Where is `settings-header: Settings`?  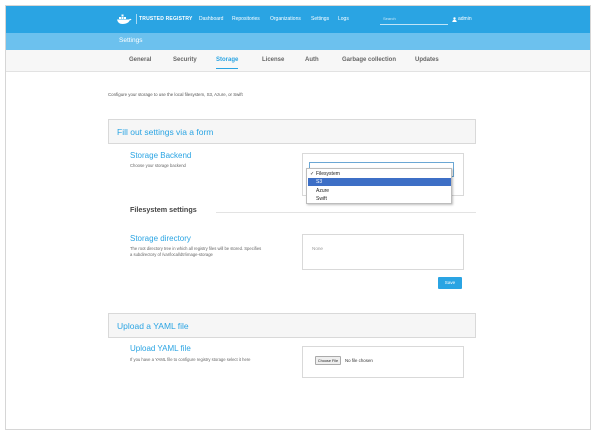 settings-header: Settings is located at coordinates (298, 41).